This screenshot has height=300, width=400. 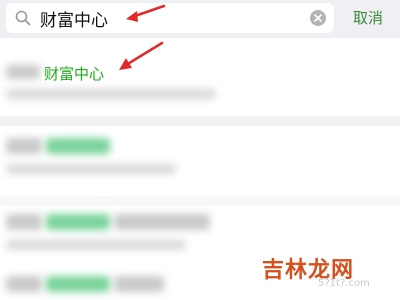 I want to click on search-box, so click(x=170, y=18).